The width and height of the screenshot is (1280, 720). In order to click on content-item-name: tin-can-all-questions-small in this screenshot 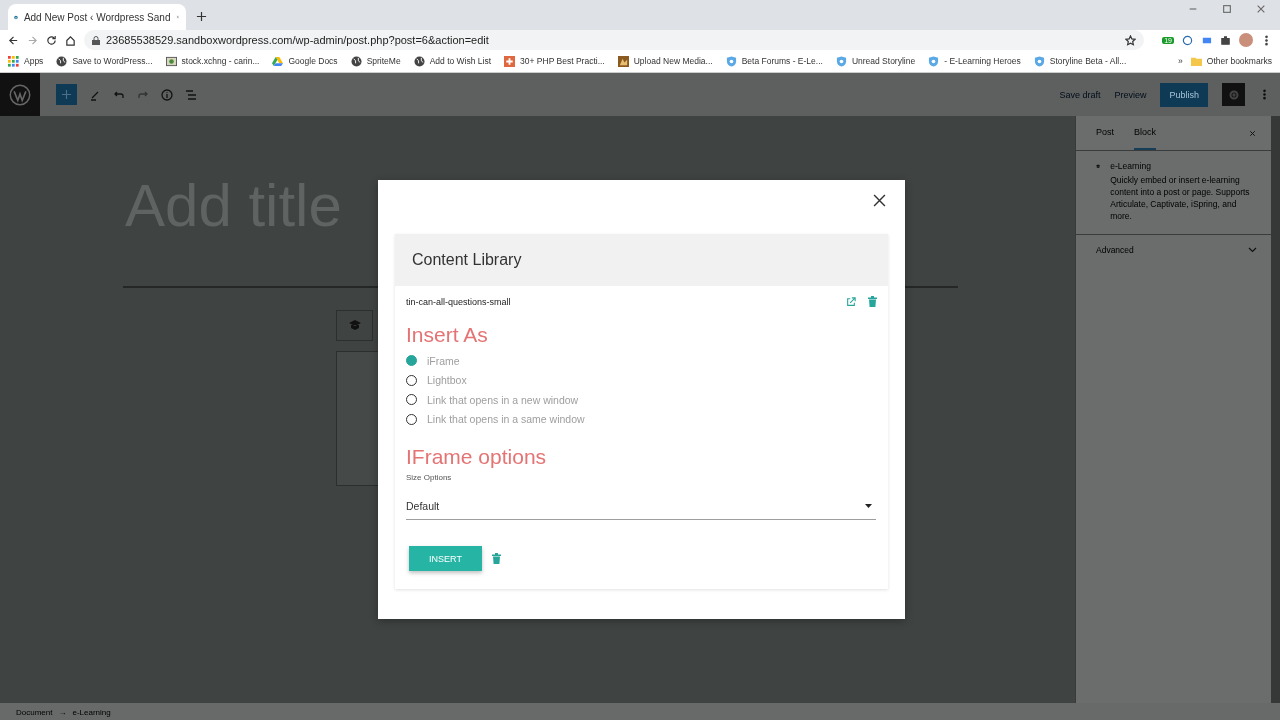, I will do `click(459, 301)`.